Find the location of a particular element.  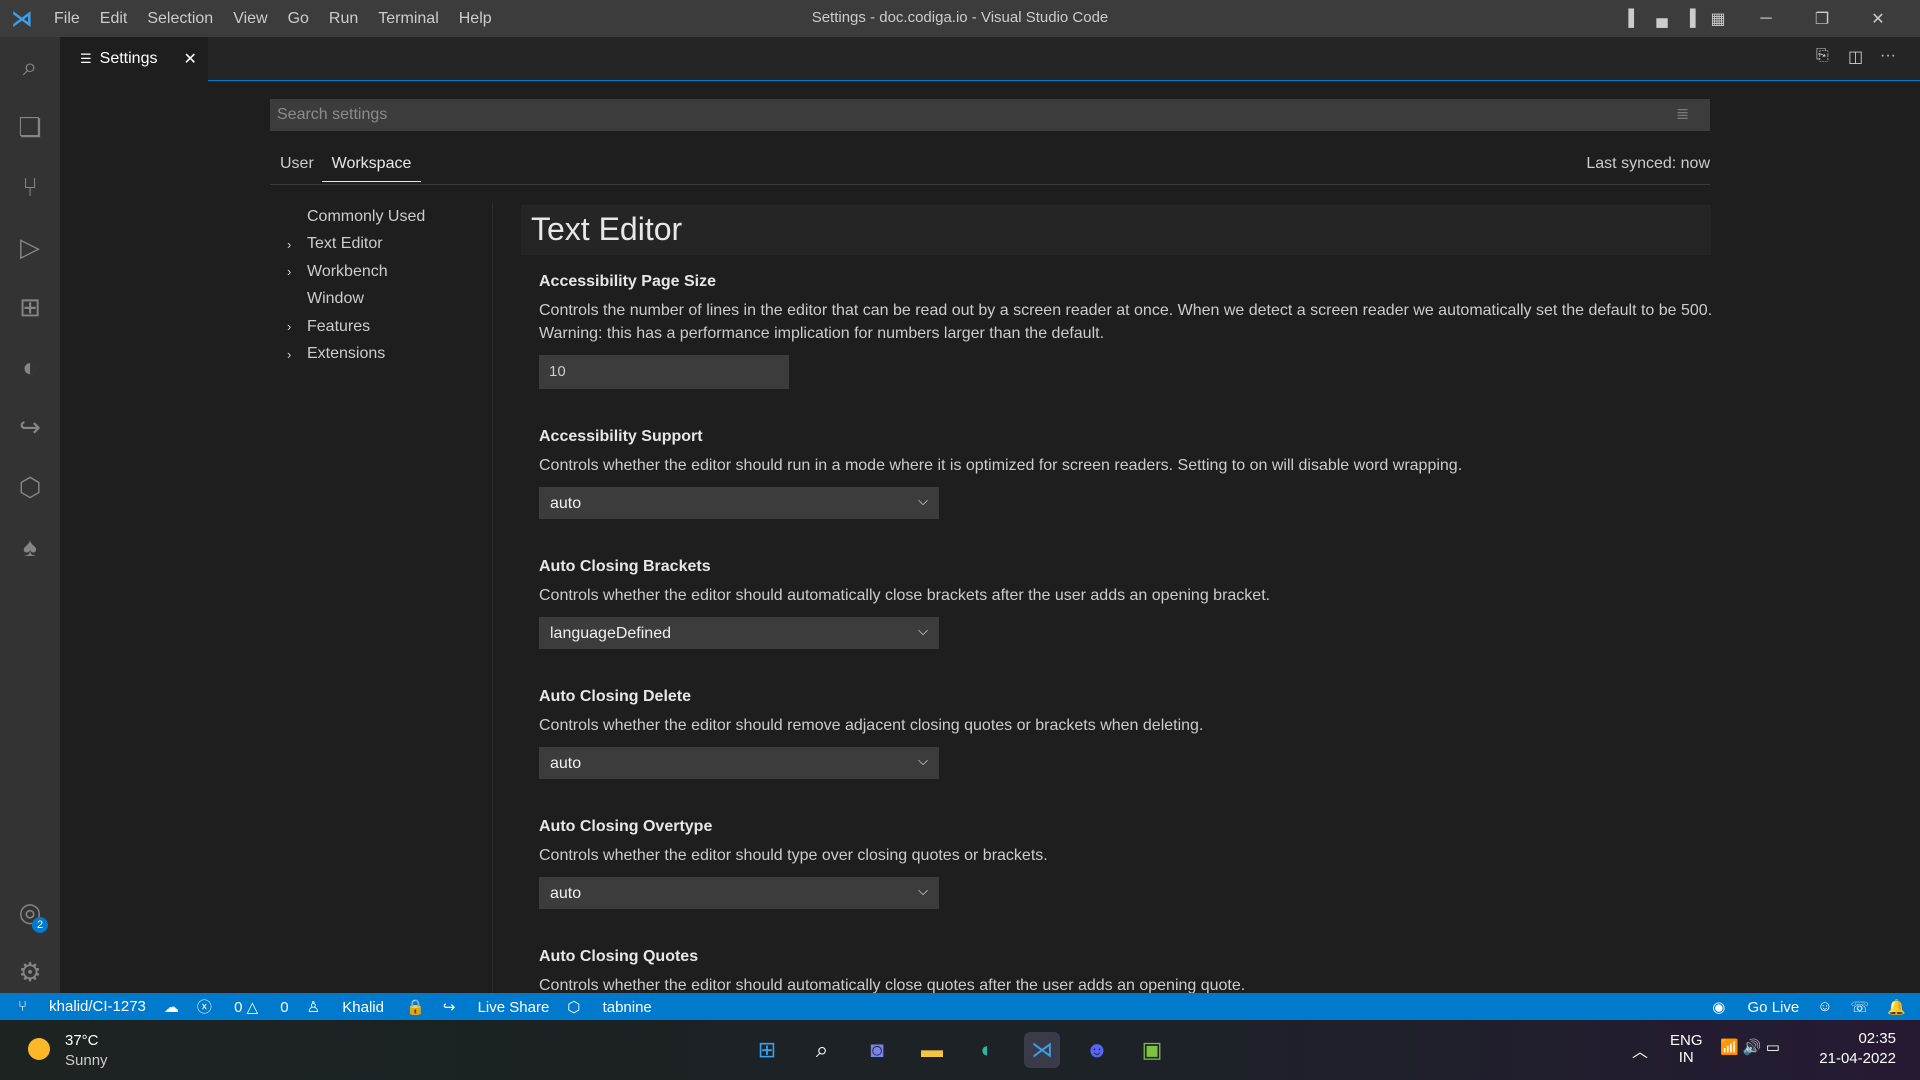

notifications-bell-icon: 🔔 is located at coordinates (1896, 1007).